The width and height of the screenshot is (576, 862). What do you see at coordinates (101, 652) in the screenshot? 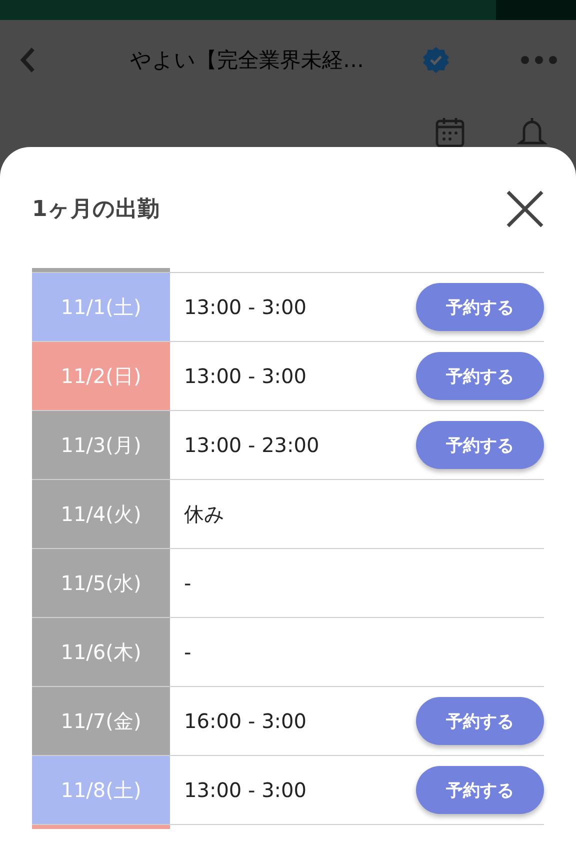
I see `date-cell: 11/6(木)` at bounding box center [101, 652].